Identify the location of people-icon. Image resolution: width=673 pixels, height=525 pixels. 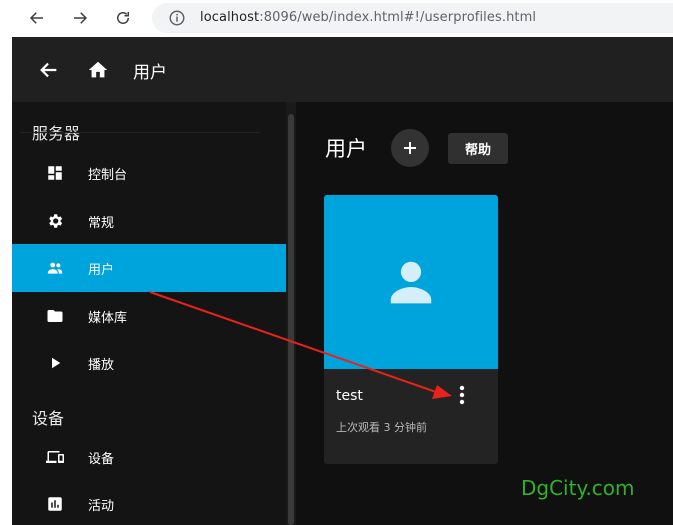
(55, 268).